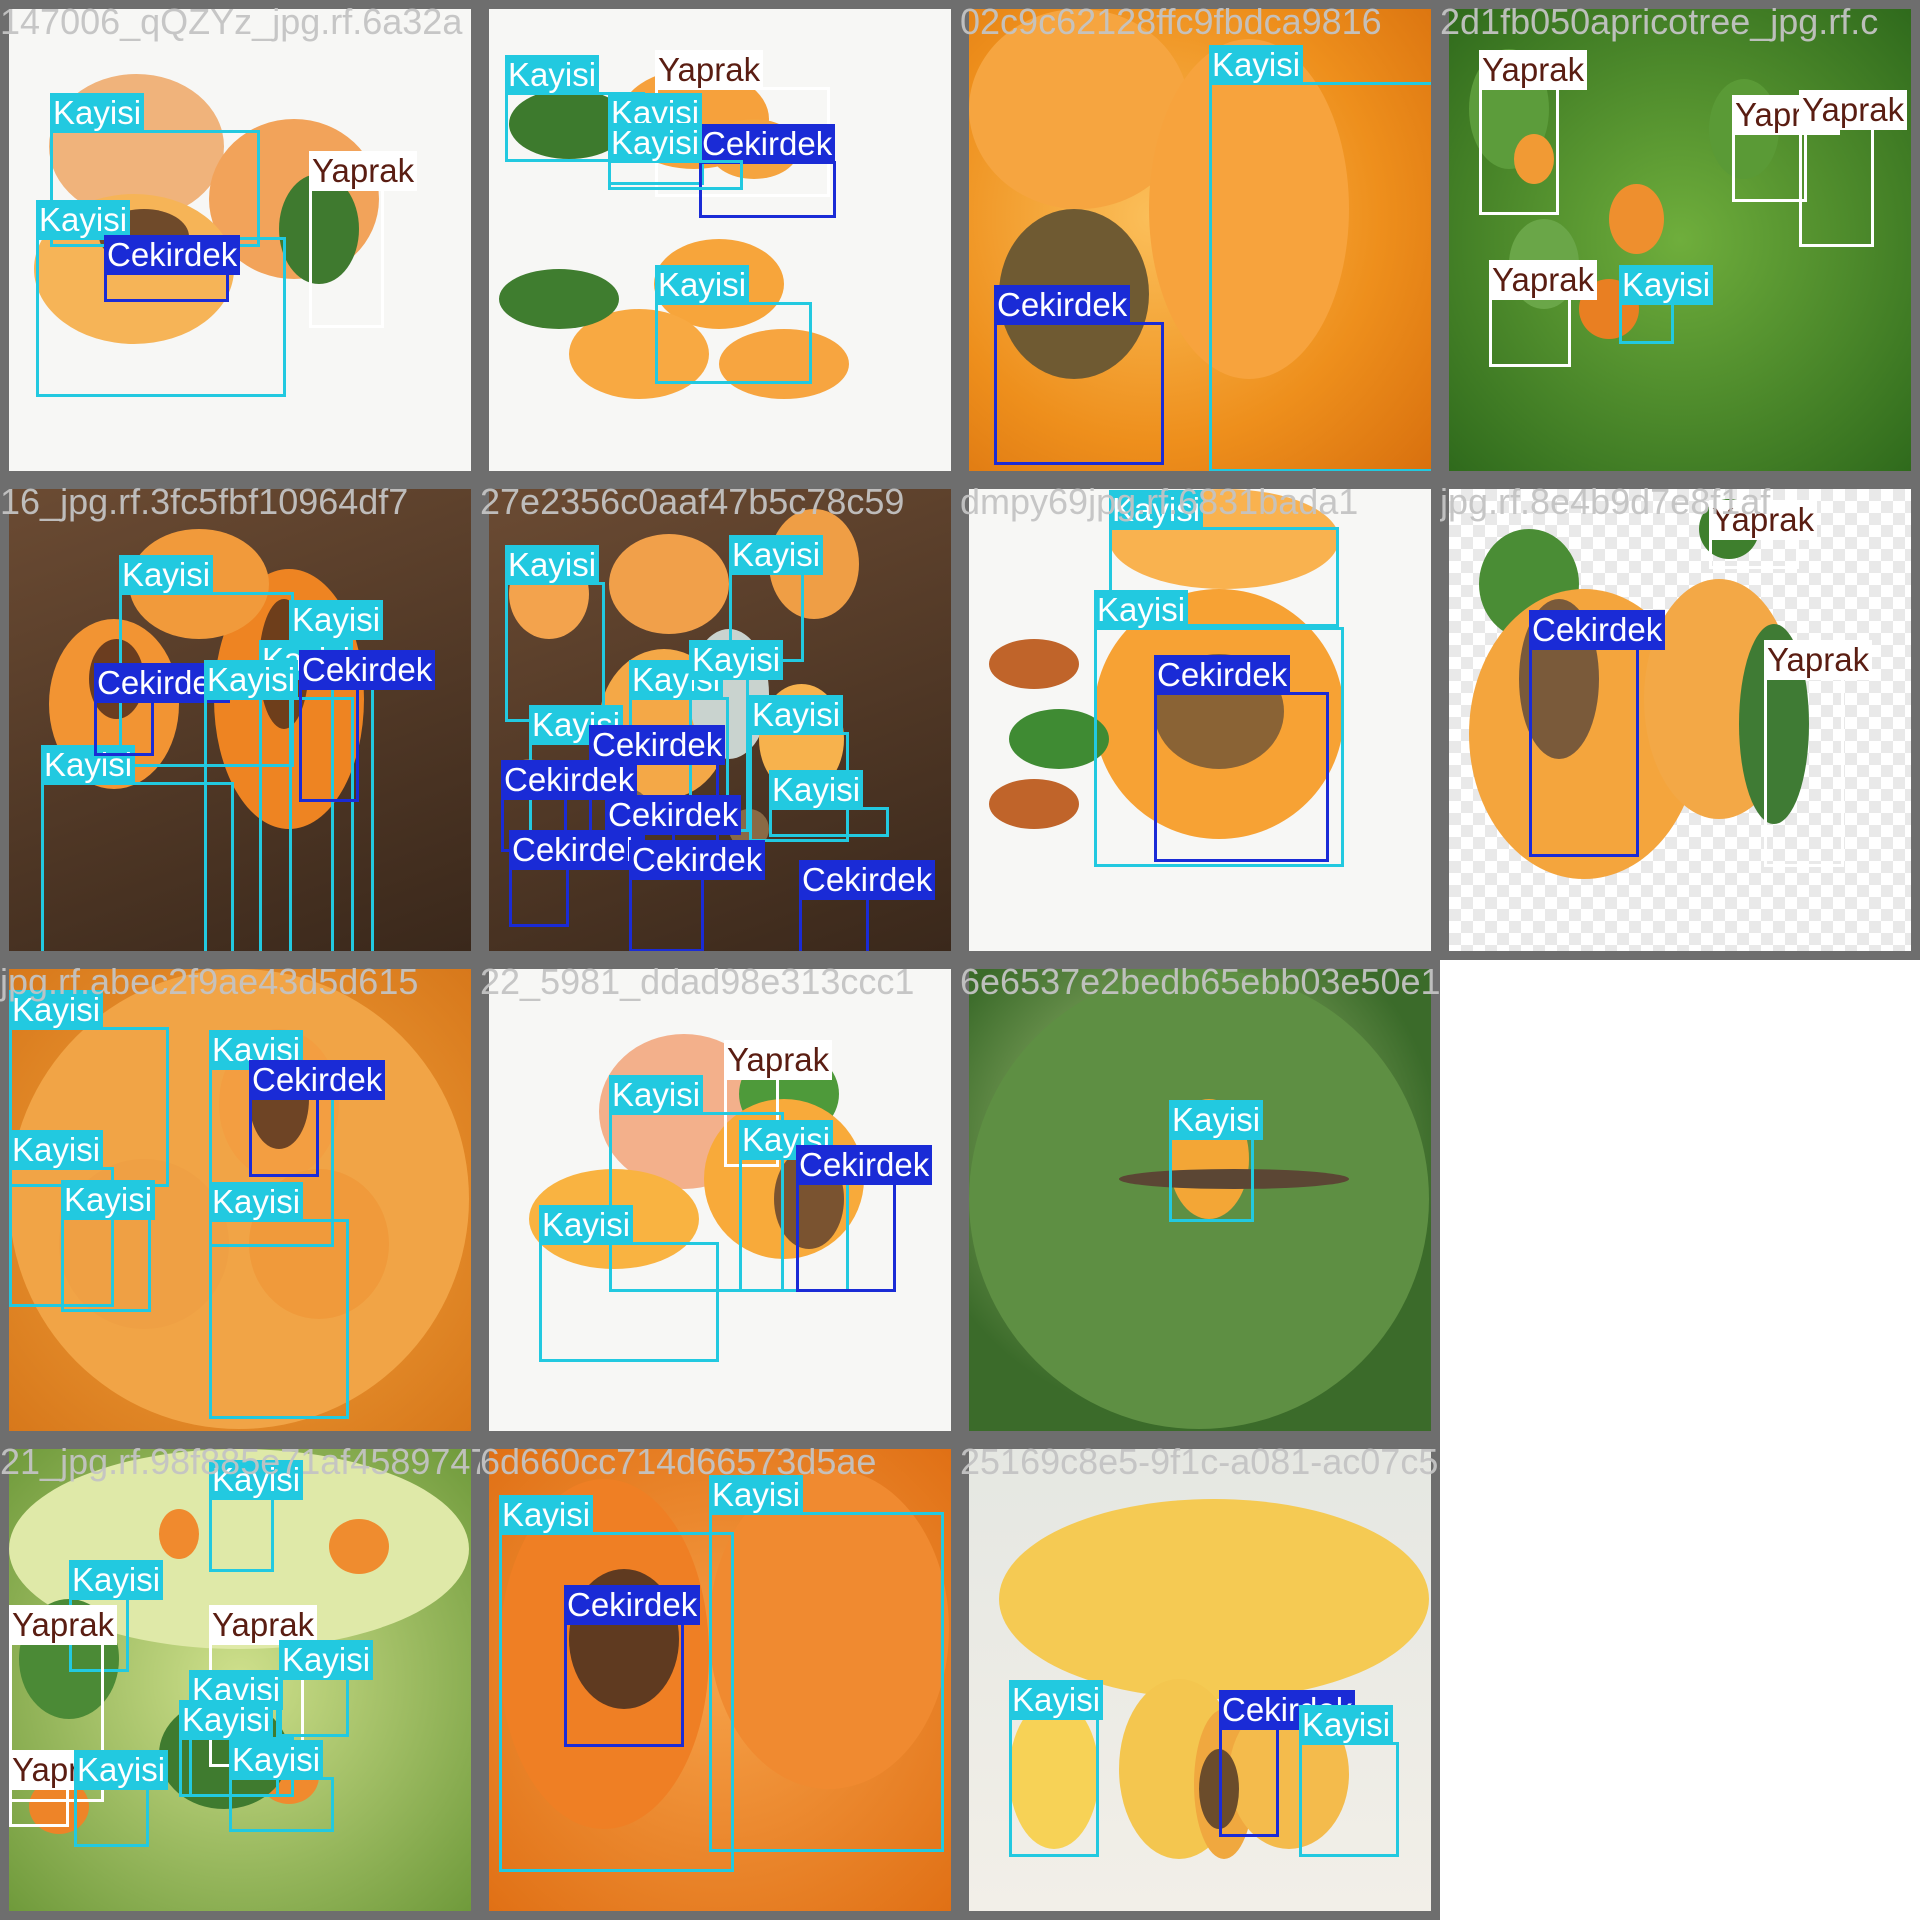 This screenshot has width=1920, height=1920. I want to click on tile-filename: 16_jpg.rf.3fc5fbf10964df7, so click(204, 501).